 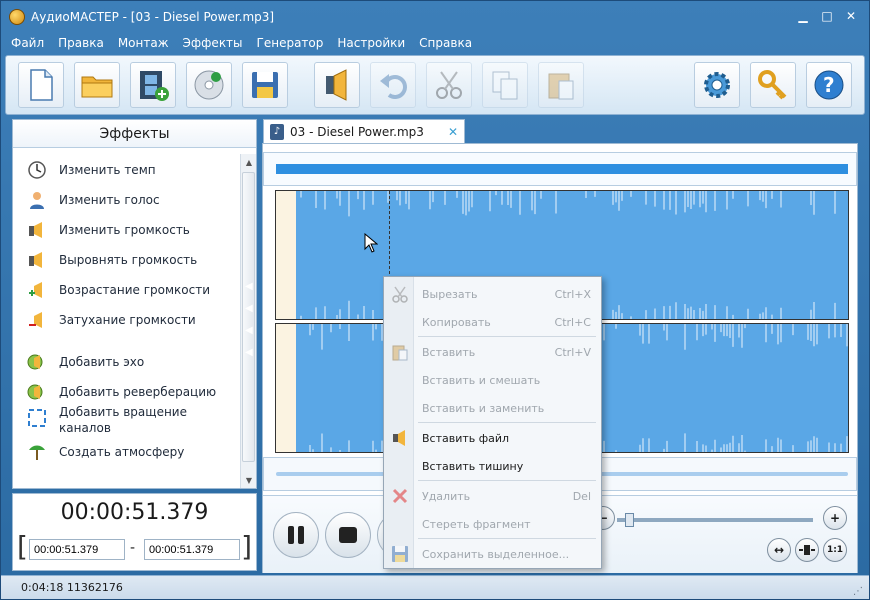 I want to click on cd-button, so click(x=209, y=85).